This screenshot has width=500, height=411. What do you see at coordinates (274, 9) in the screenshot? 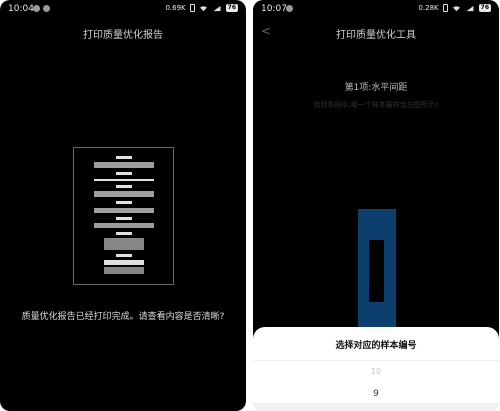
I see `status-time: 10:07` at bounding box center [274, 9].